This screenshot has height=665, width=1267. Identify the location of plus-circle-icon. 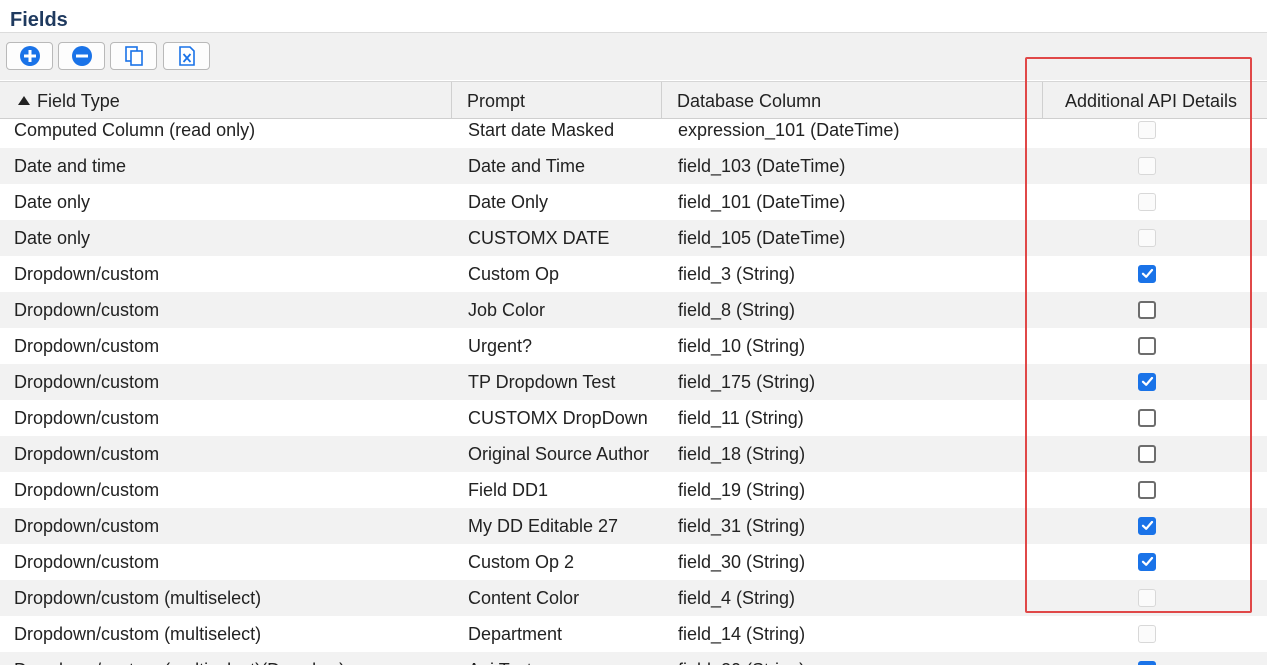
(30, 56).